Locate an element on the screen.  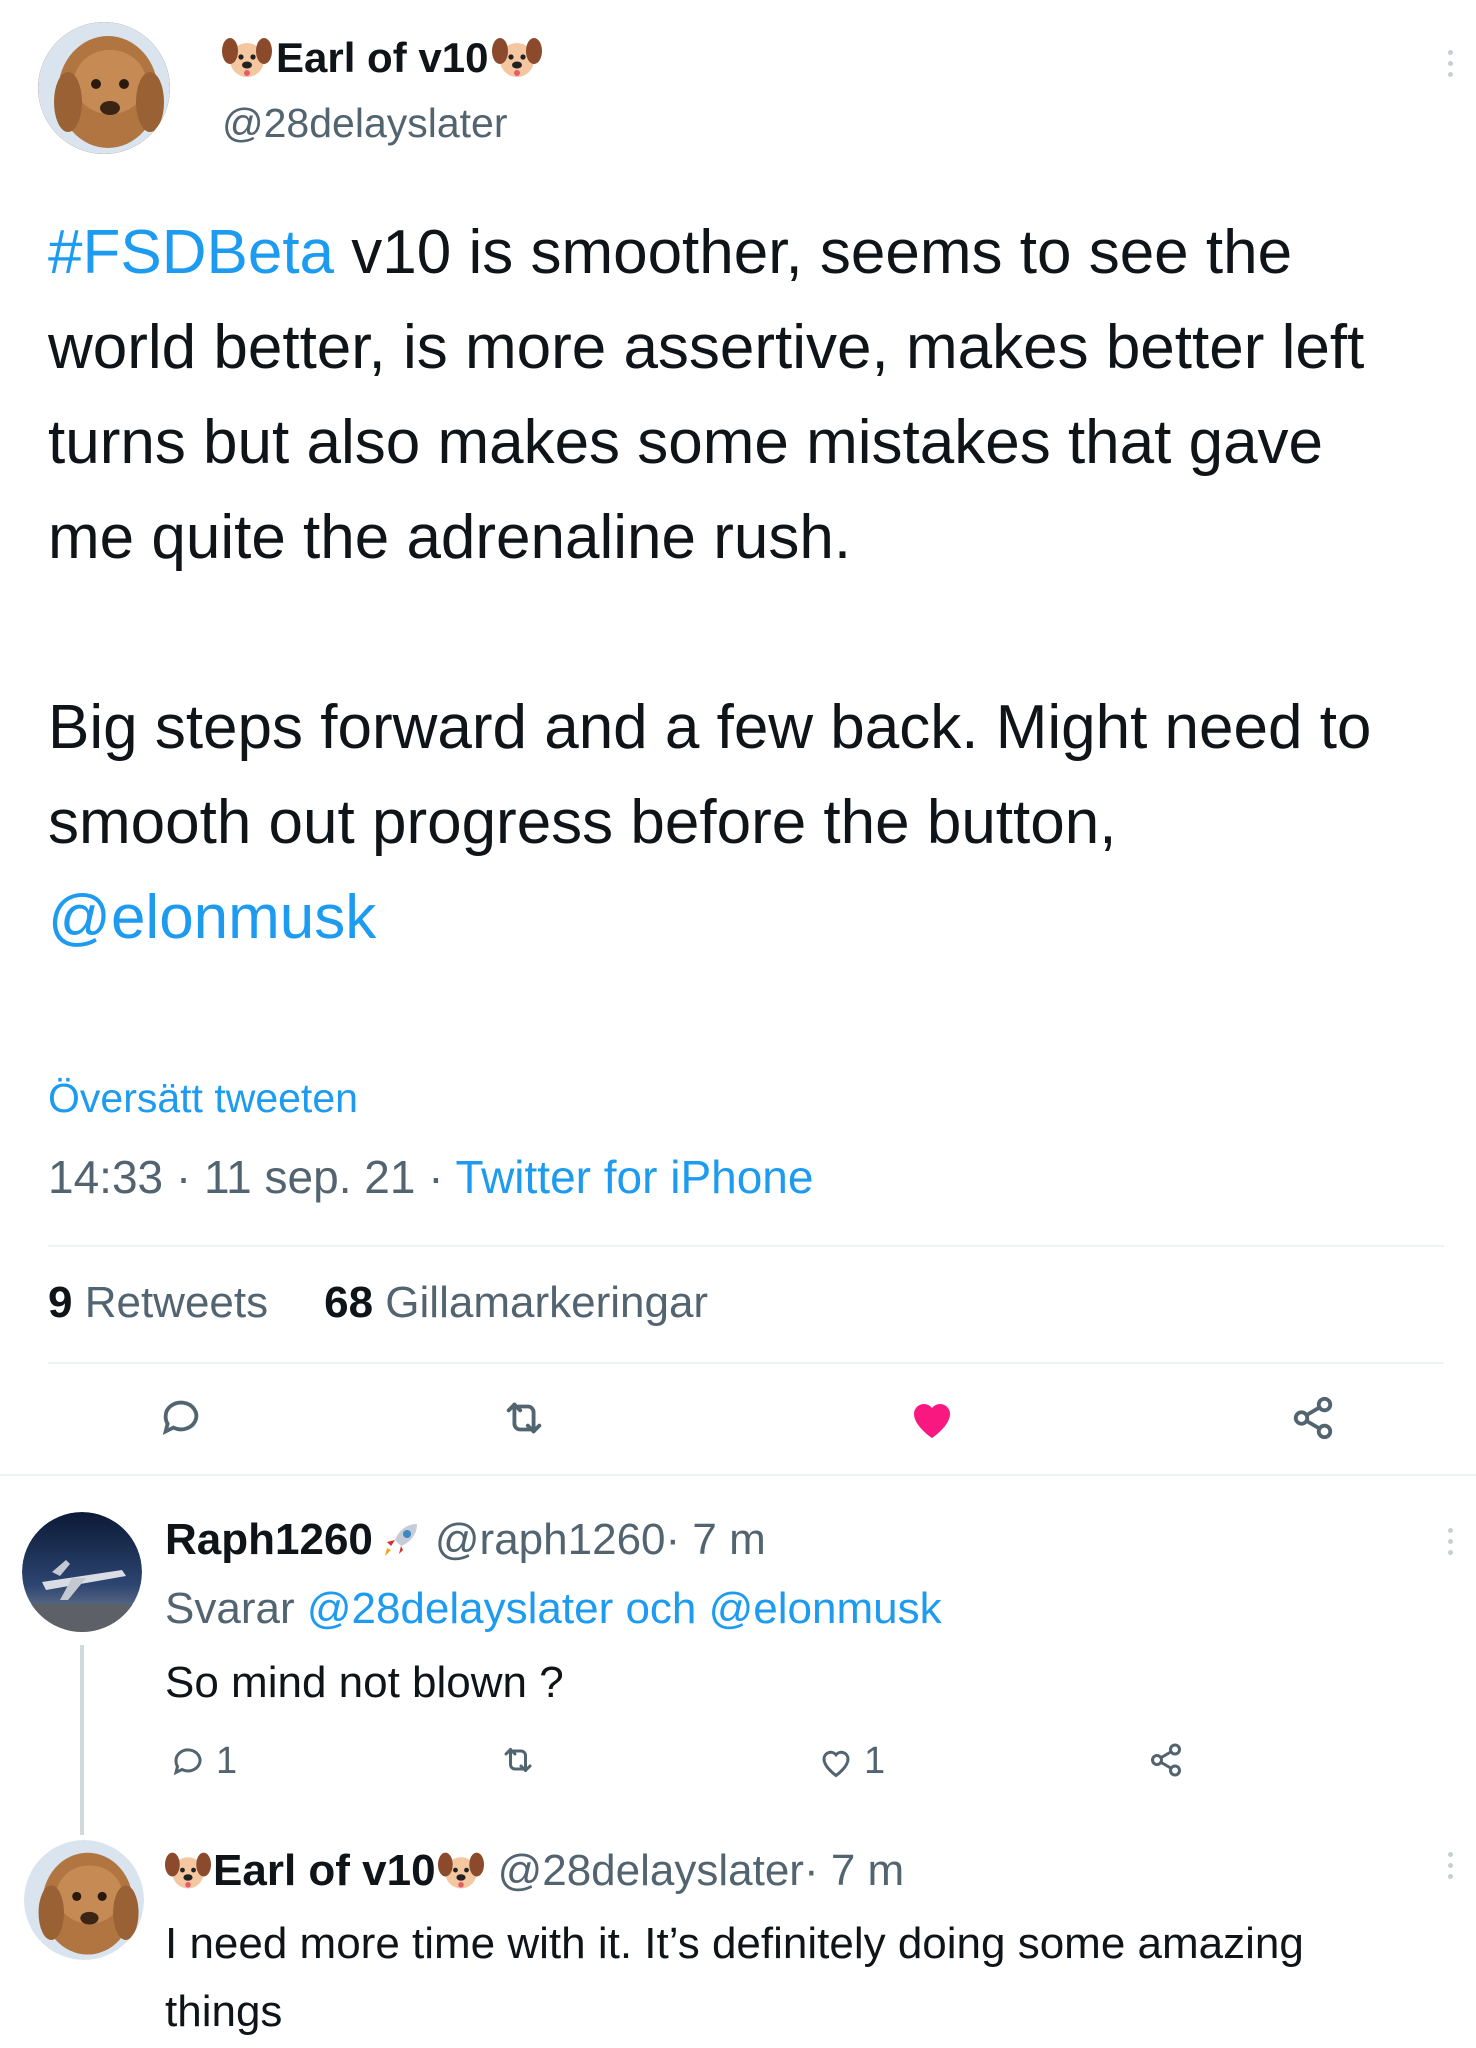
reply2-author-avatar is located at coordinates (84, 1900).